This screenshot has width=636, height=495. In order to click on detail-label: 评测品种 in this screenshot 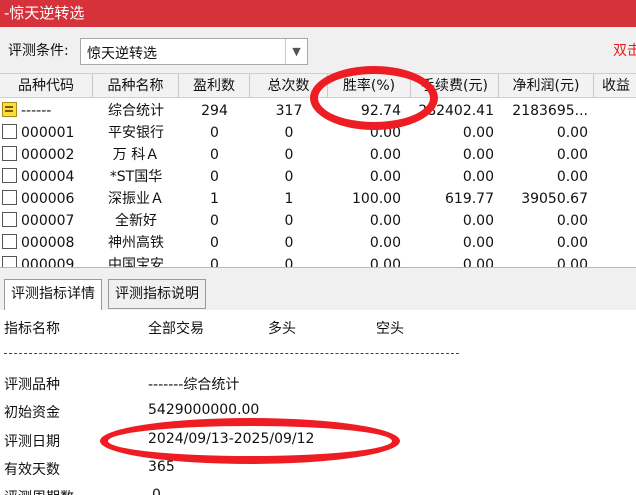, I will do `click(32, 385)`.